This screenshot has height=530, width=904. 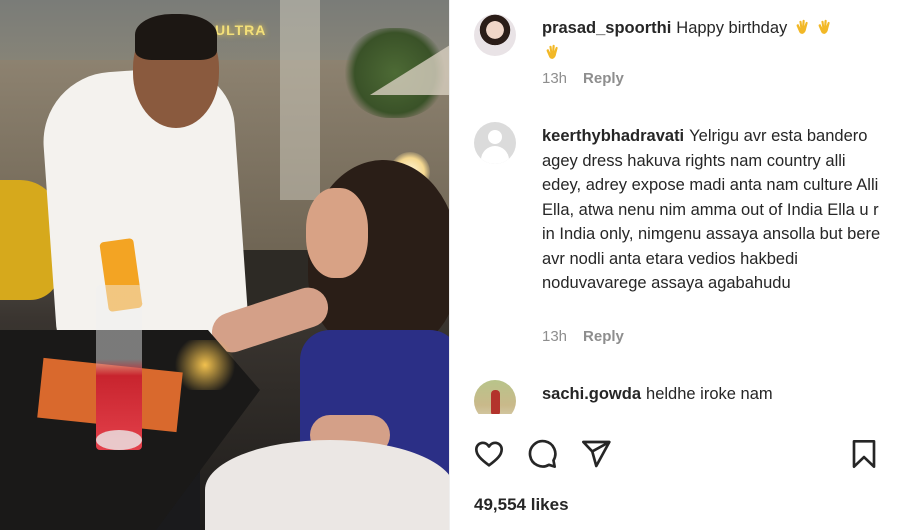 What do you see at coordinates (495, 155) in the screenshot?
I see `default-avatar-body` at bounding box center [495, 155].